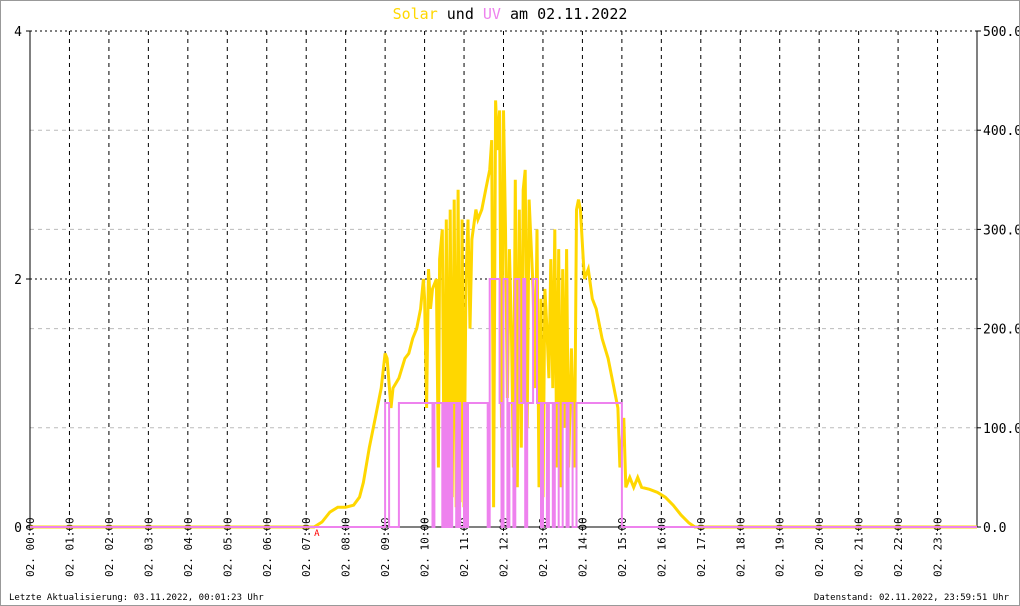 The image size is (1020, 606). What do you see at coordinates (1001, 330) in the screenshot?
I see `right-tick-label: 200.0` at bounding box center [1001, 330].